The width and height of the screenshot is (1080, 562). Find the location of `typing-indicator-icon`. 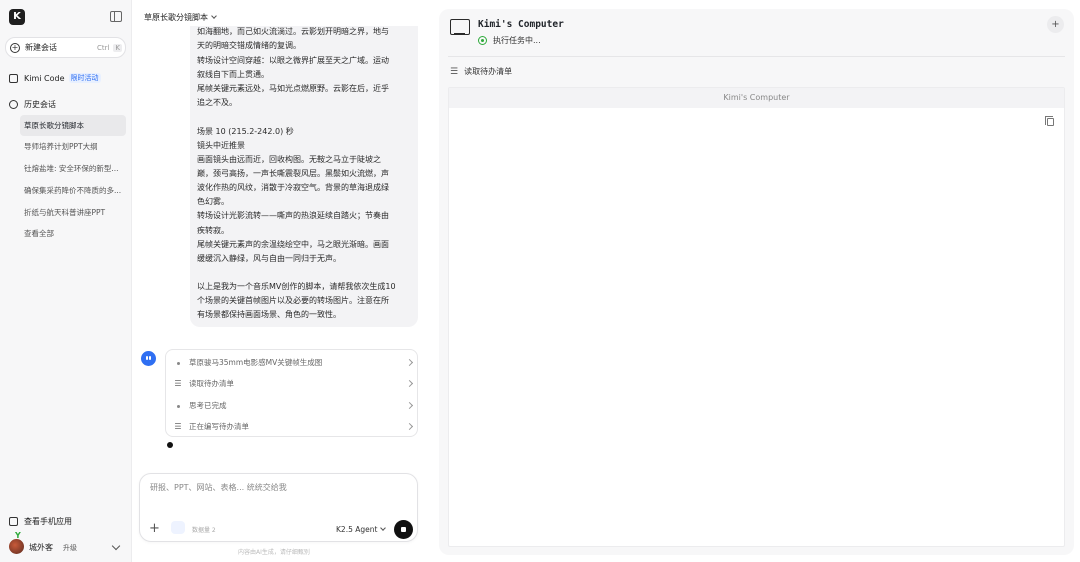

typing-indicator-icon is located at coordinates (170, 445).